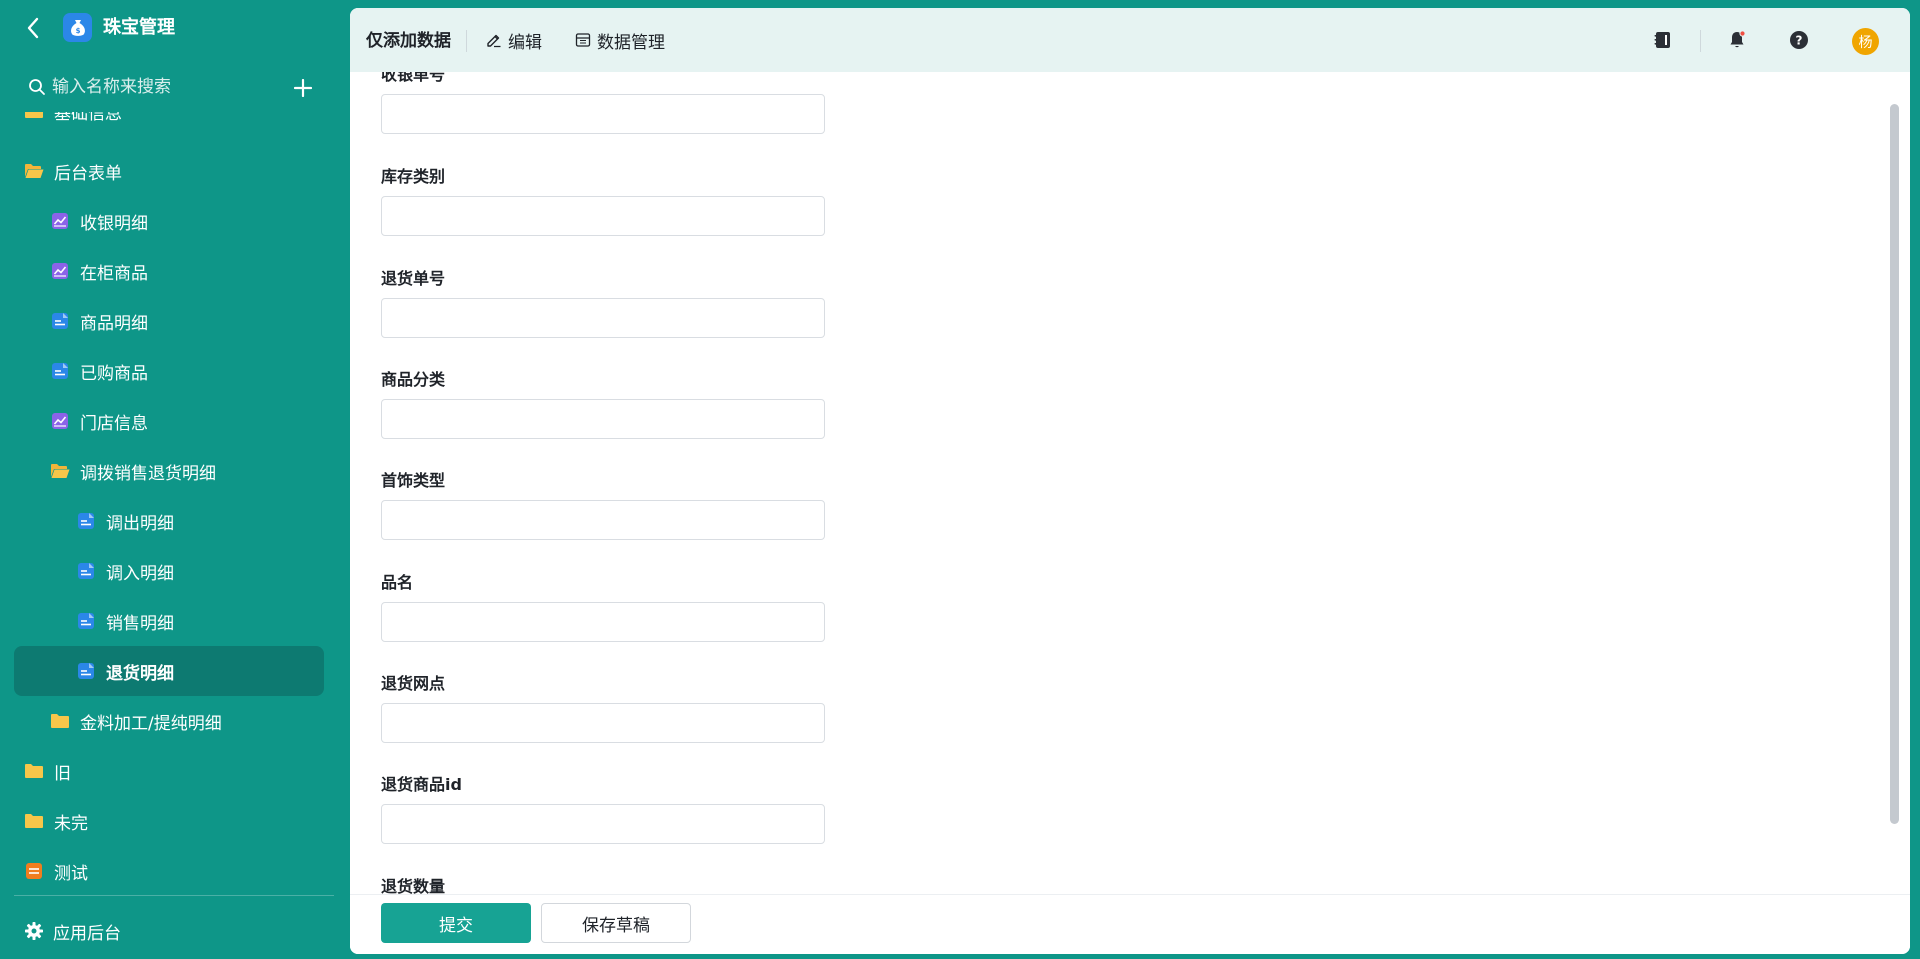 The height and width of the screenshot is (959, 1920). I want to click on notification-button, so click(1737, 40).